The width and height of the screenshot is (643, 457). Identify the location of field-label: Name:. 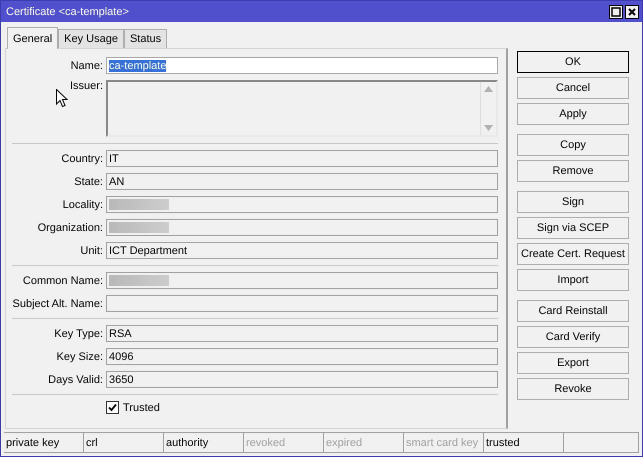
(87, 66).